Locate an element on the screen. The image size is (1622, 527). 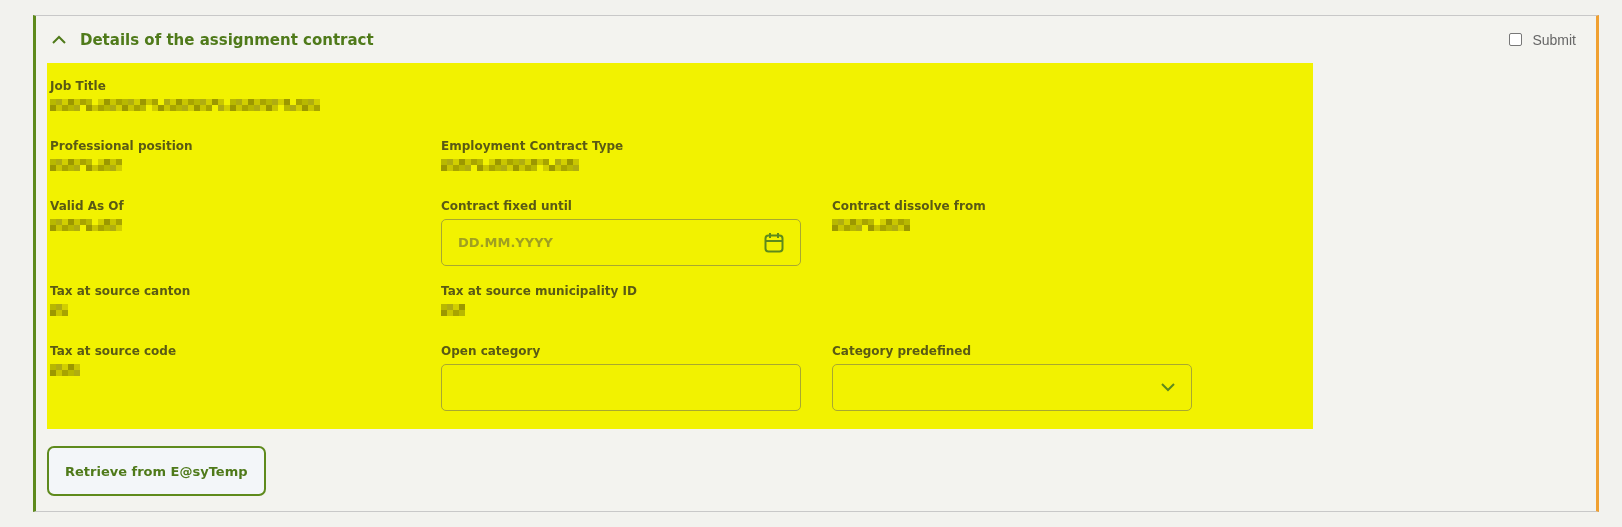
field-label: Job Title is located at coordinates (78, 86).